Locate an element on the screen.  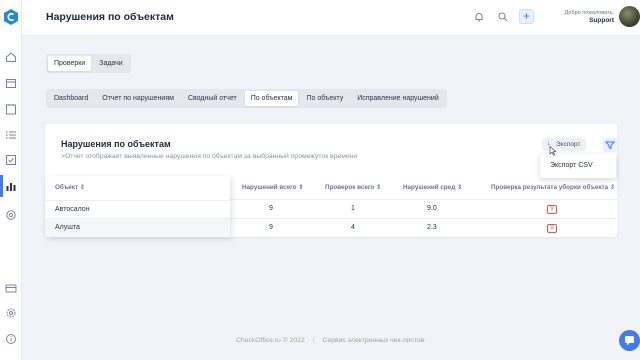
billing-icon is located at coordinates (11, 288).